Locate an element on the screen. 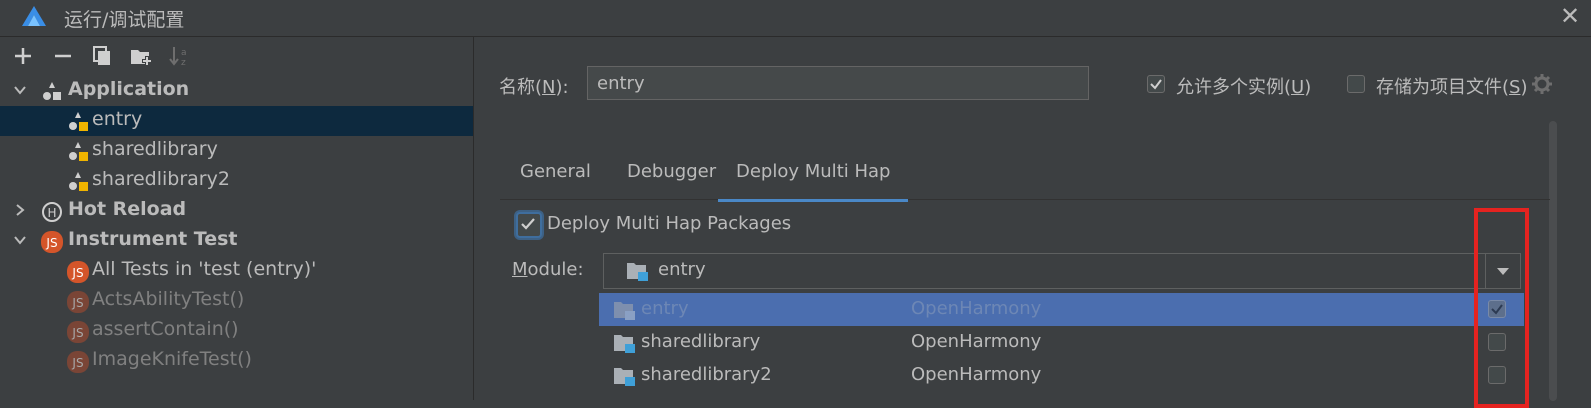  tab-general: General is located at coordinates (555, 180).